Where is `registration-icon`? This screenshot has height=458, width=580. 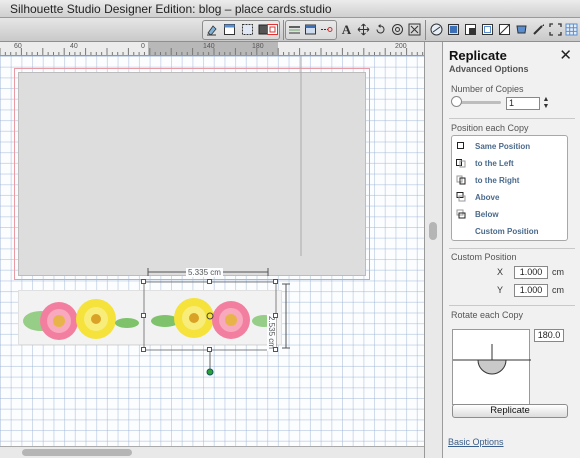
registration-icon is located at coordinates (272, 29).